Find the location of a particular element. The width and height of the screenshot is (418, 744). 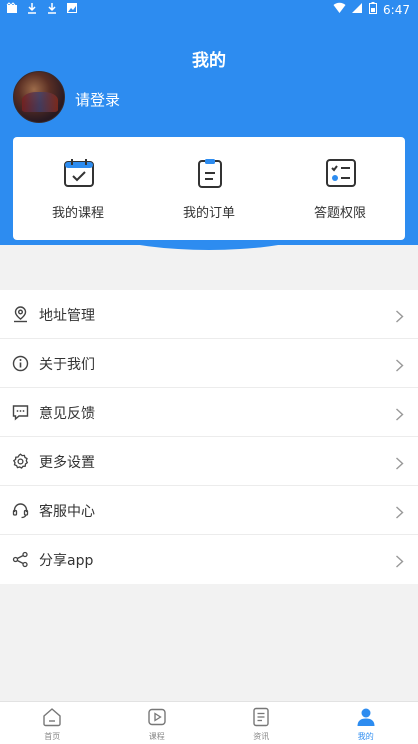

menu-item-about: 关于我们 is located at coordinates (209, 363).